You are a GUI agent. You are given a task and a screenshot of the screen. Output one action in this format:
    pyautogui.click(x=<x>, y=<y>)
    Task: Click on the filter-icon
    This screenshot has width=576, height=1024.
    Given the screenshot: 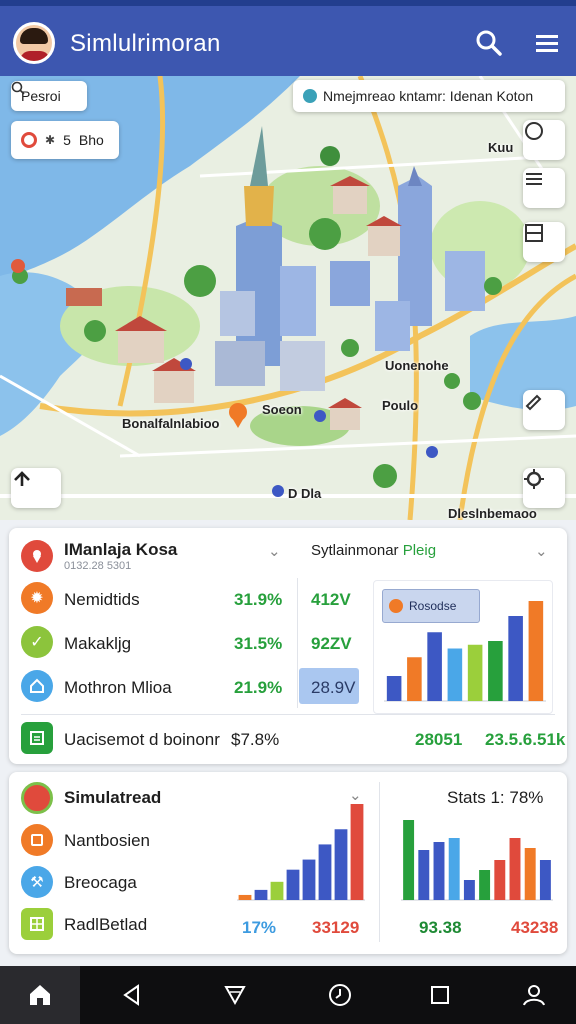 What is the action you would take?
    pyautogui.click(x=235, y=996)
    